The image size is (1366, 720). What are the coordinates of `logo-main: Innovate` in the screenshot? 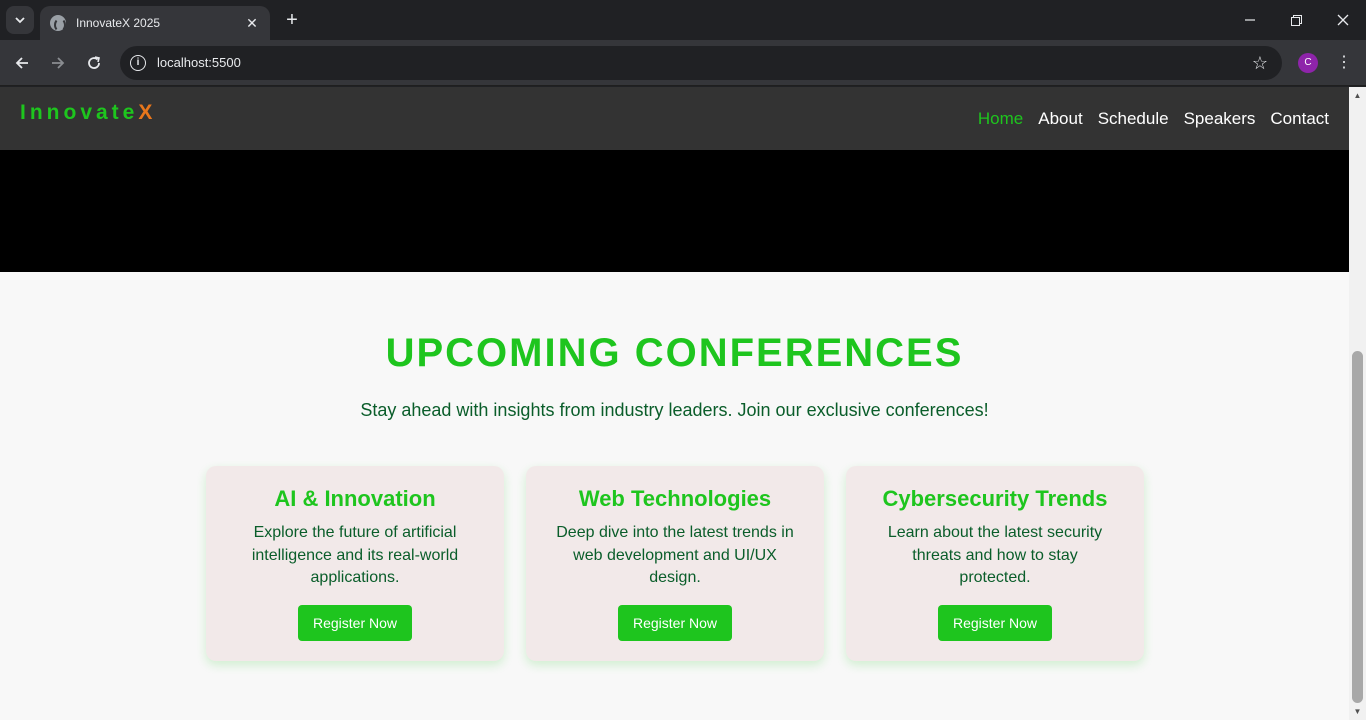 It's located at (79, 112).